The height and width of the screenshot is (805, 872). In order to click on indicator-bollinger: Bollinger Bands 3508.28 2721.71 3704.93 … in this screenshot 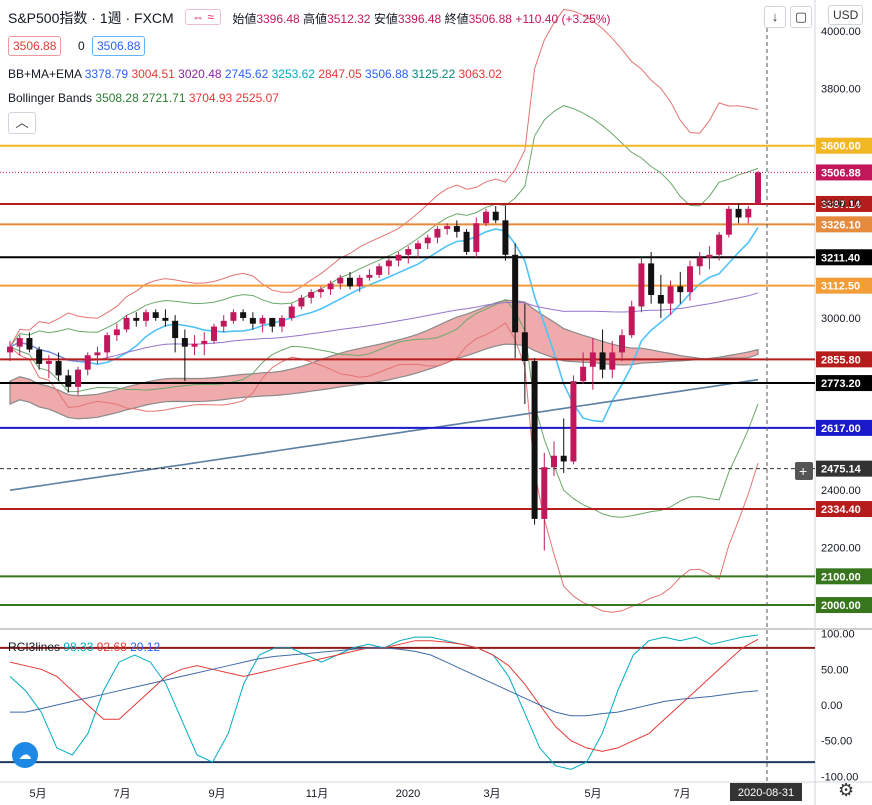, I will do `click(143, 98)`.